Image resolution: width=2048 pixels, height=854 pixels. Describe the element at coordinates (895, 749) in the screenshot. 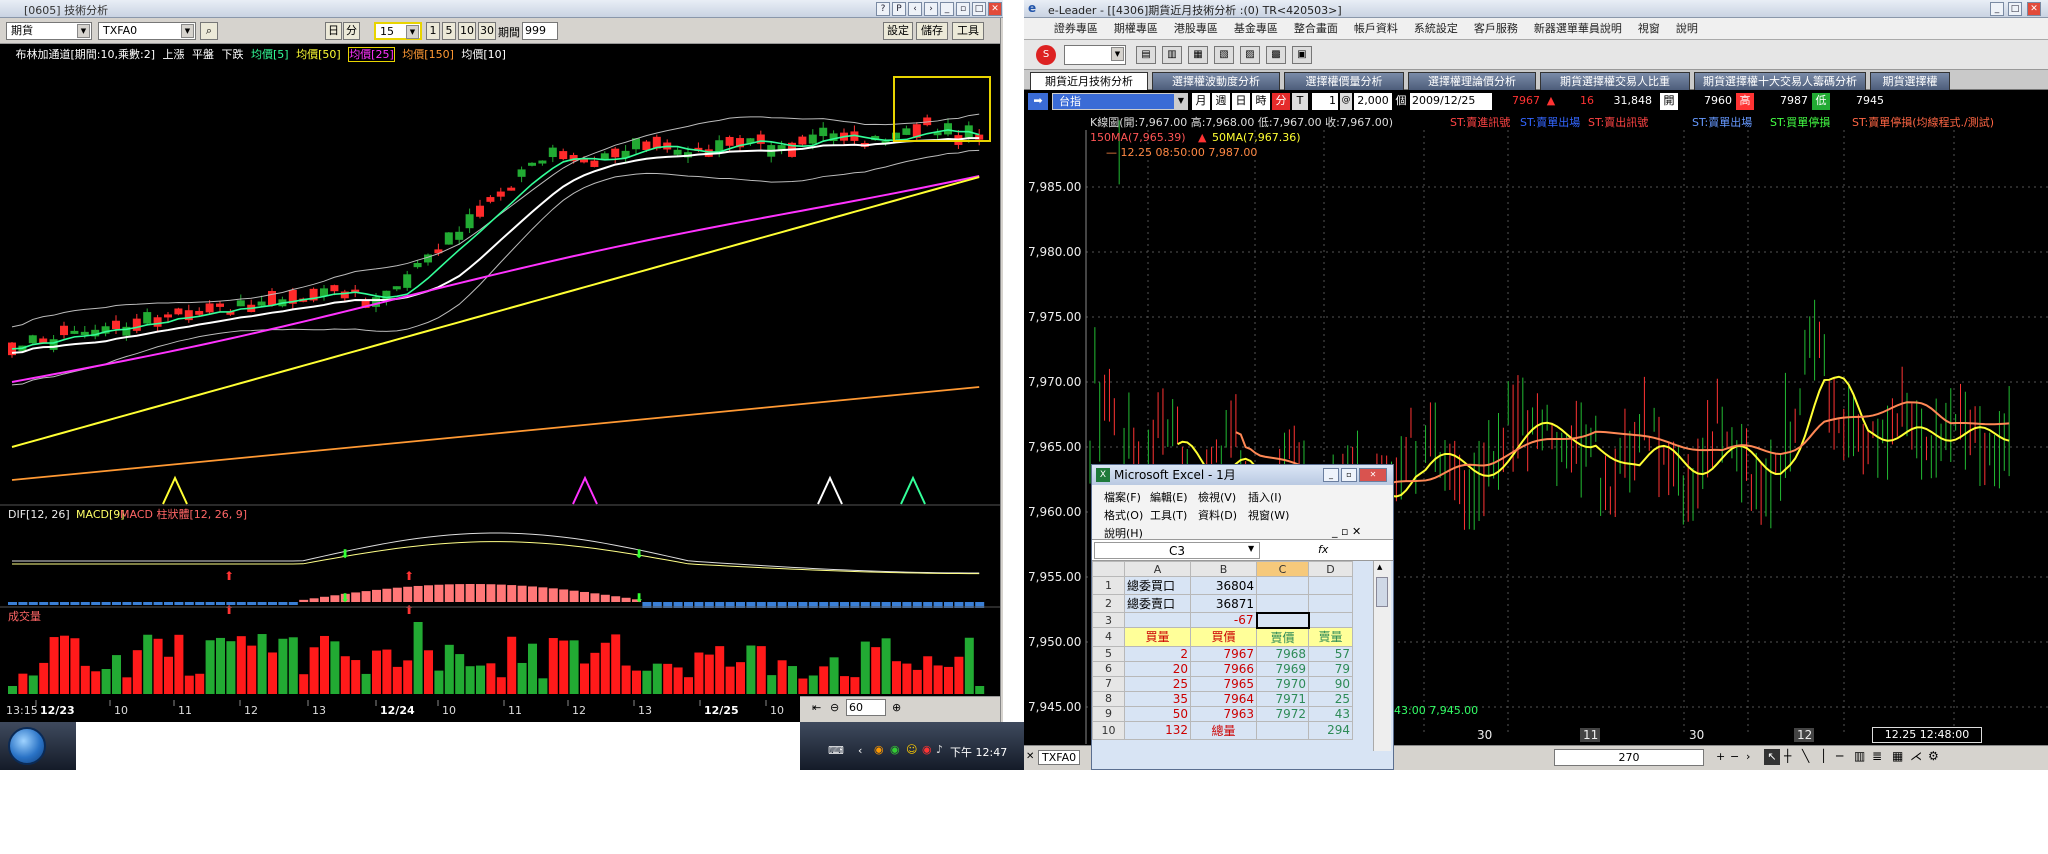

I see `tray-app-icon-2: ◉` at that location.